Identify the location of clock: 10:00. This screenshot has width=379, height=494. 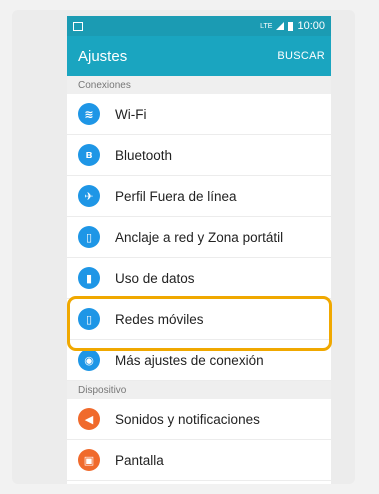
(311, 26).